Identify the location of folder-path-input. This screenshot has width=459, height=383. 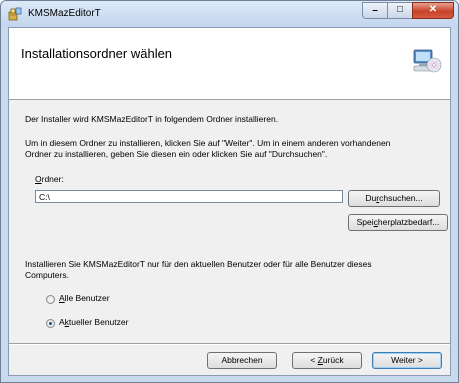
(189, 196).